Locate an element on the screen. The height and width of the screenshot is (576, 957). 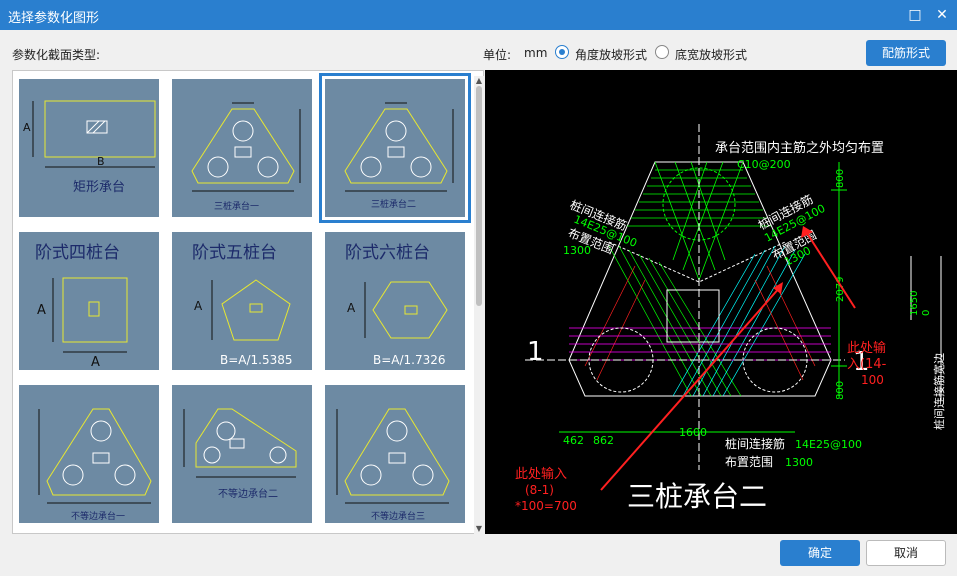
tile-unequal-cap-3: 不等边承台三 is located at coordinates (395, 454).